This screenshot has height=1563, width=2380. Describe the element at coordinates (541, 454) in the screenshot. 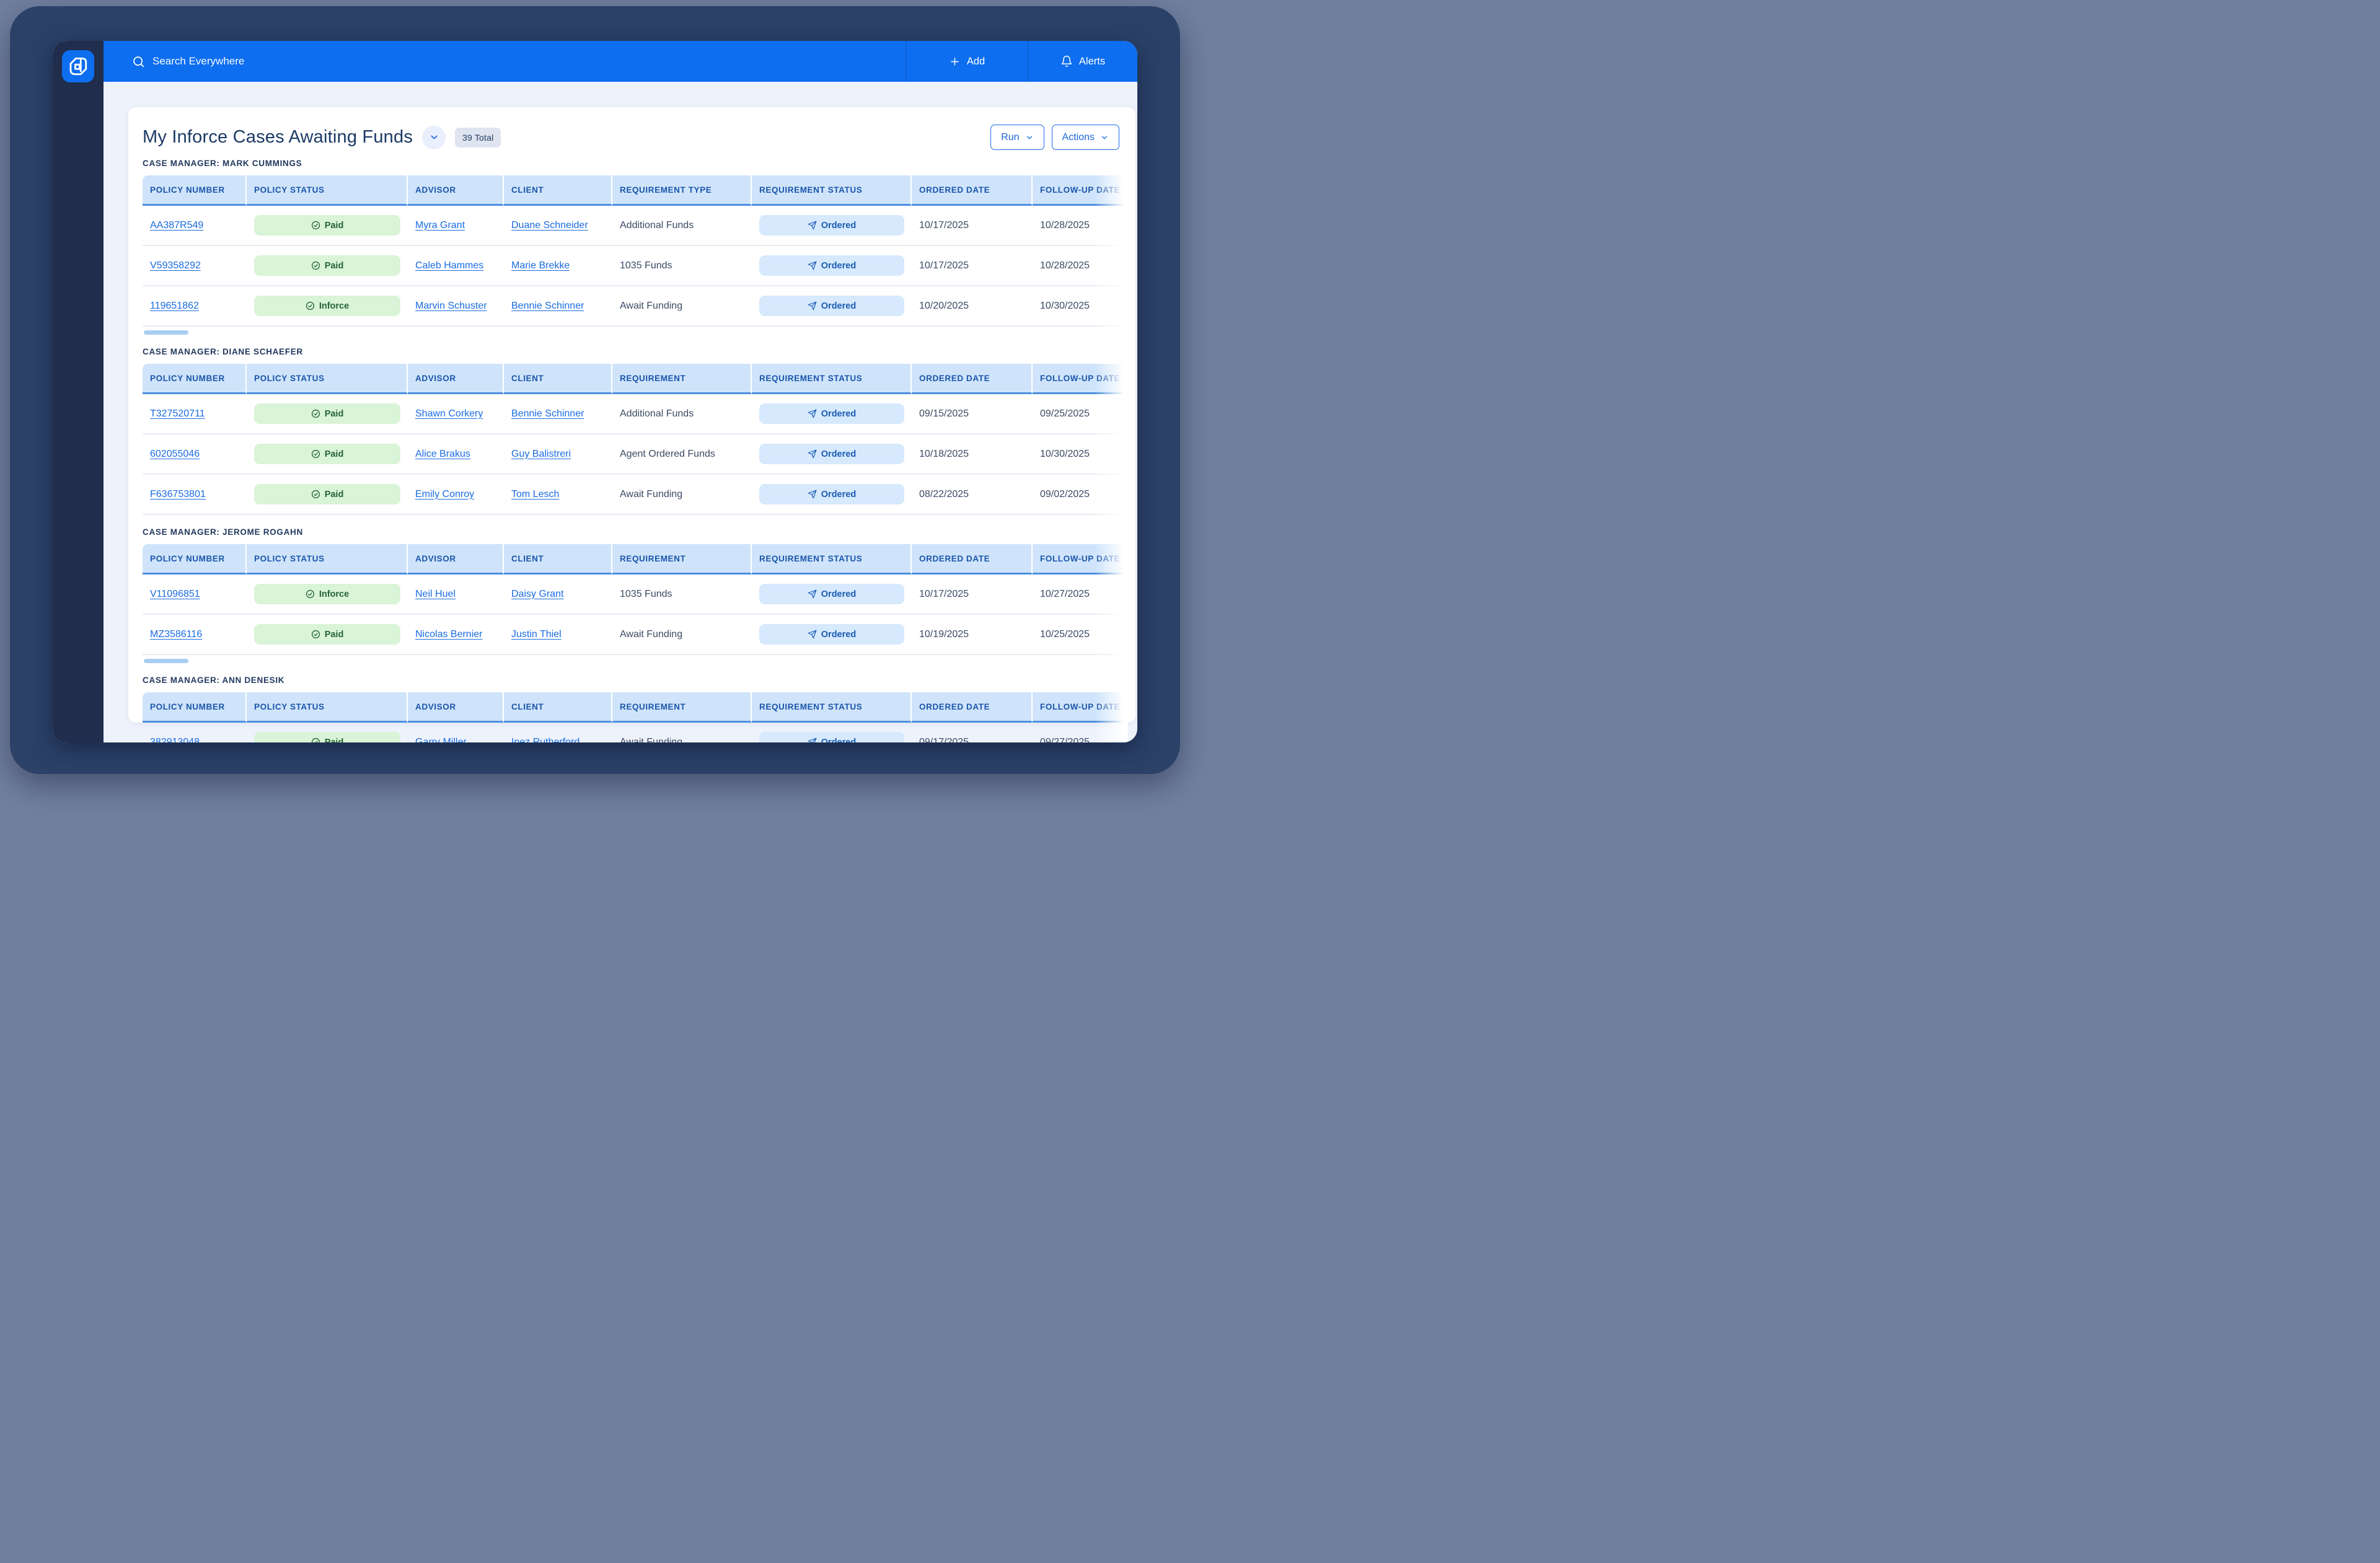

I see `client-link: Guy Balistreri` at that location.